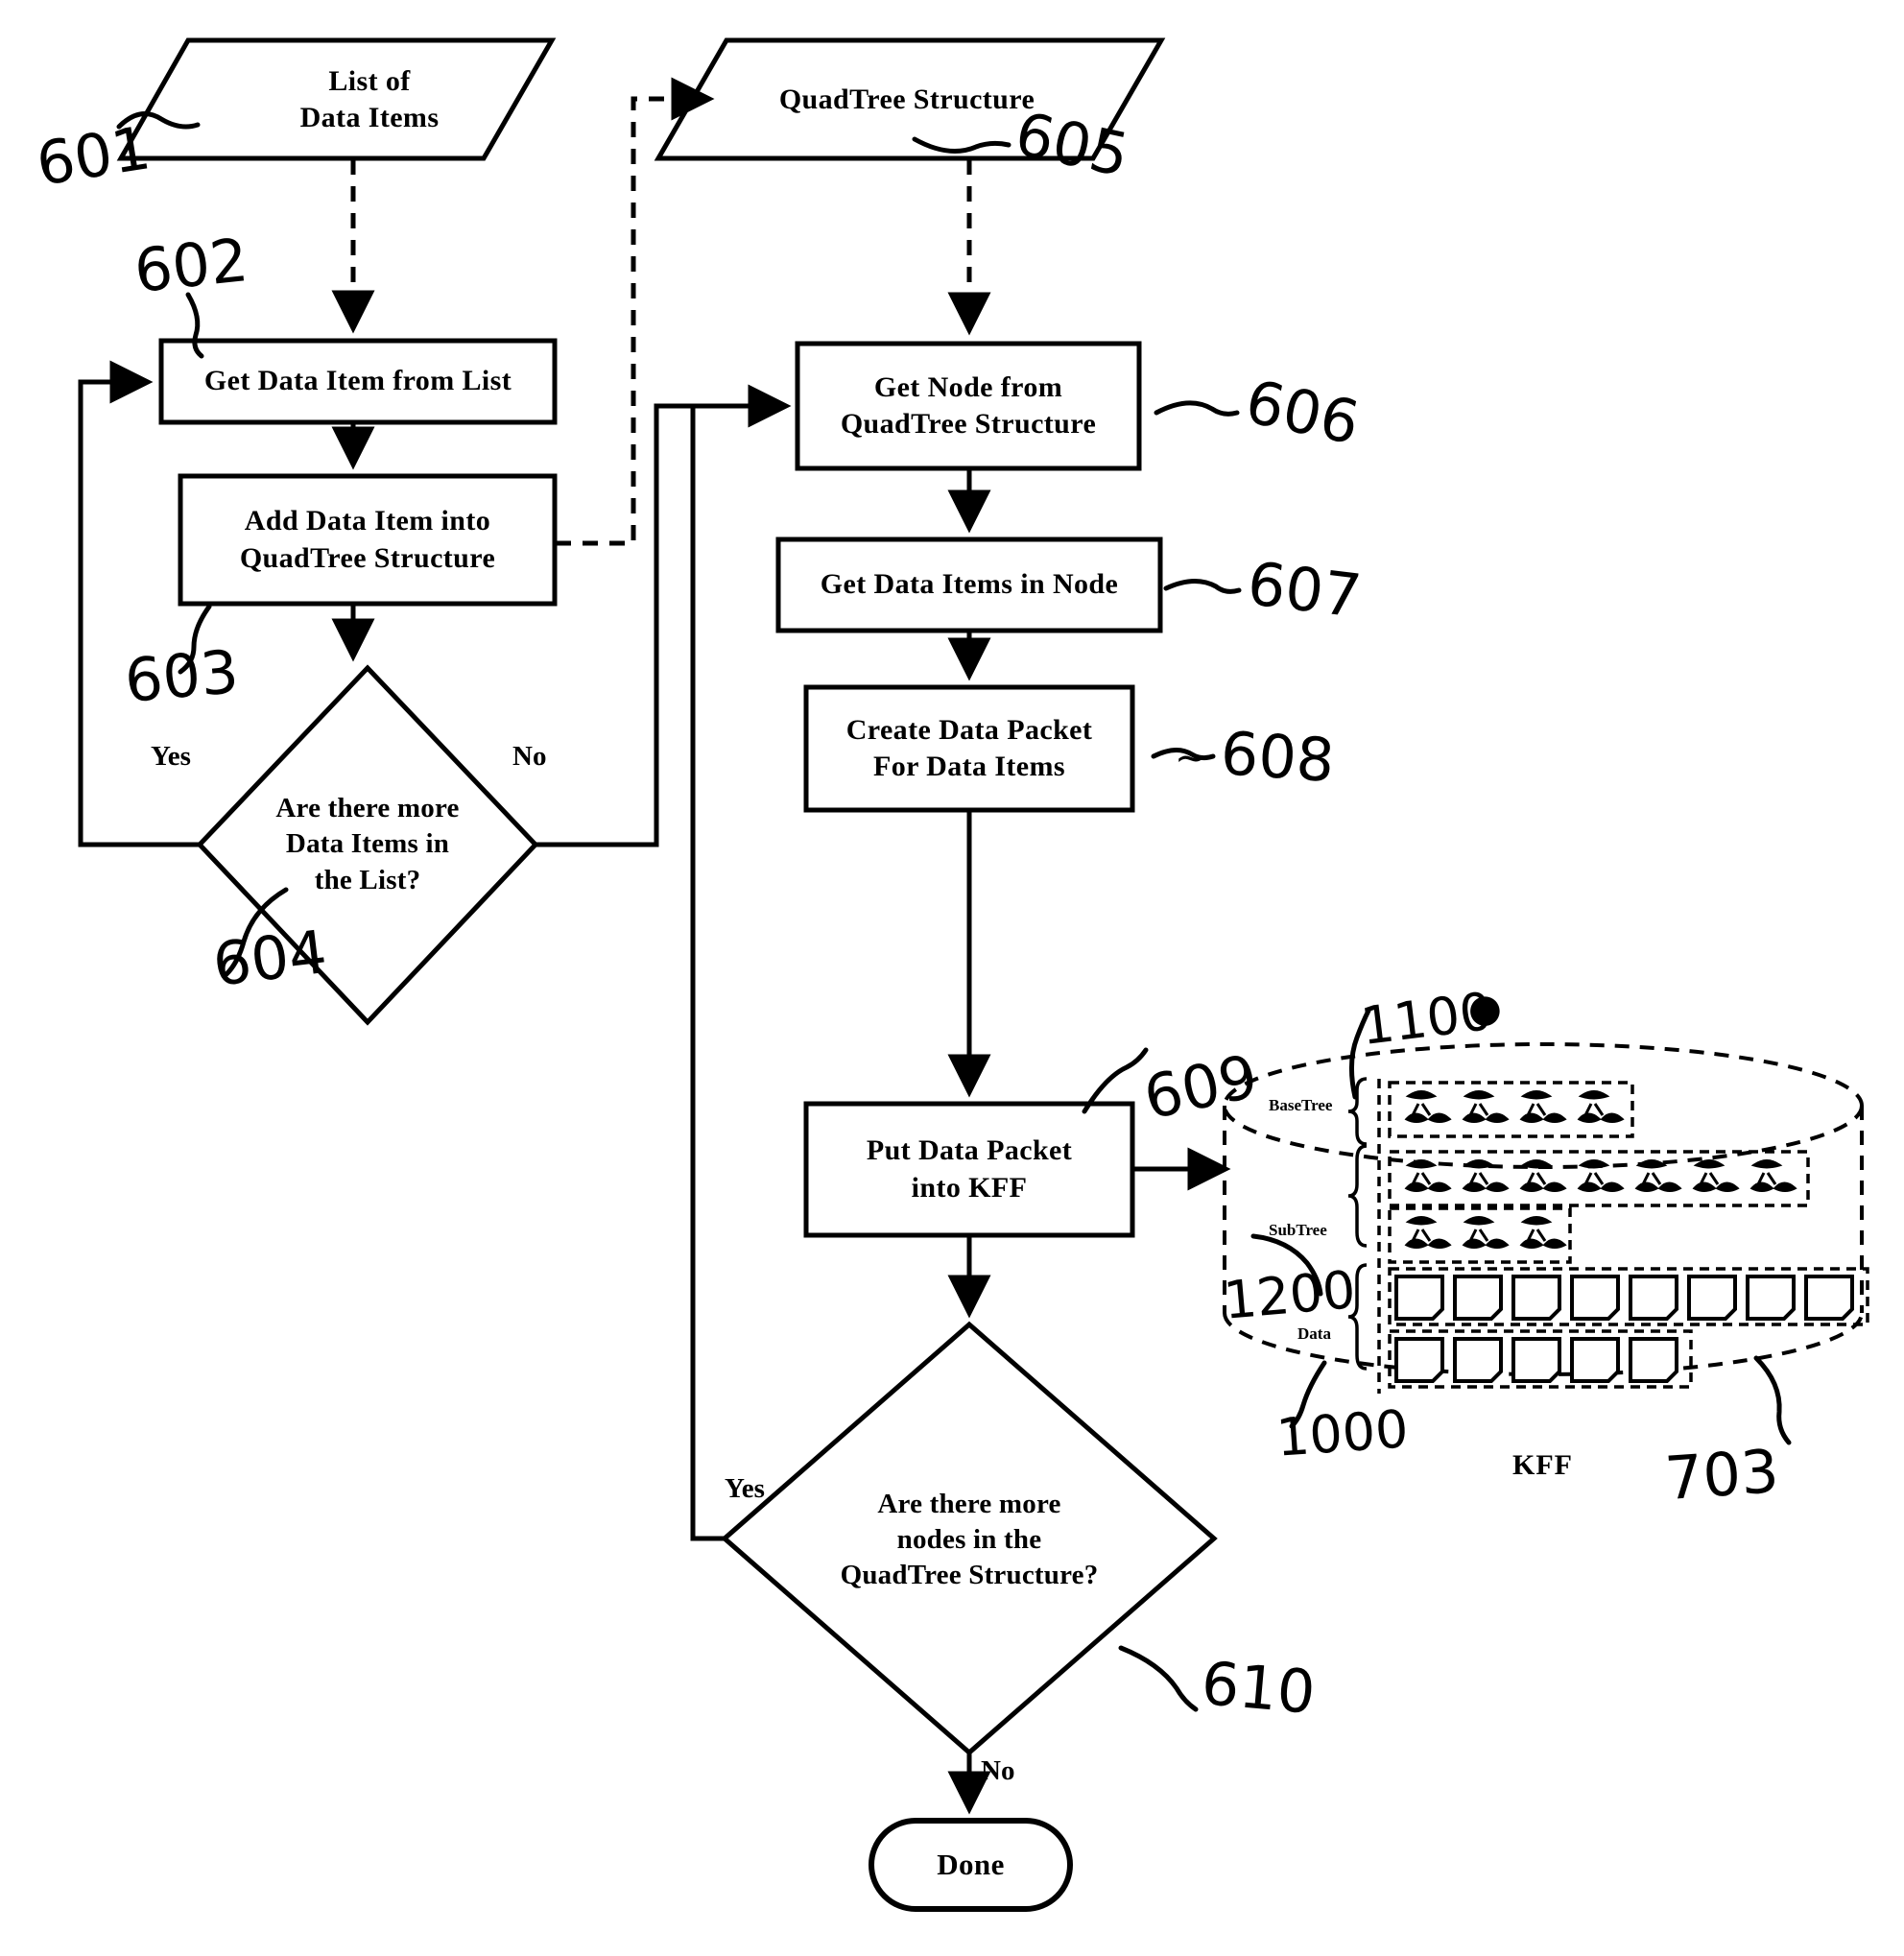 Image resolution: width=1904 pixels, height=1956 pixels. Describe the element at coordinates (270, 959) in the screenshot. I see `ref-numeral-604: 604` at that location.